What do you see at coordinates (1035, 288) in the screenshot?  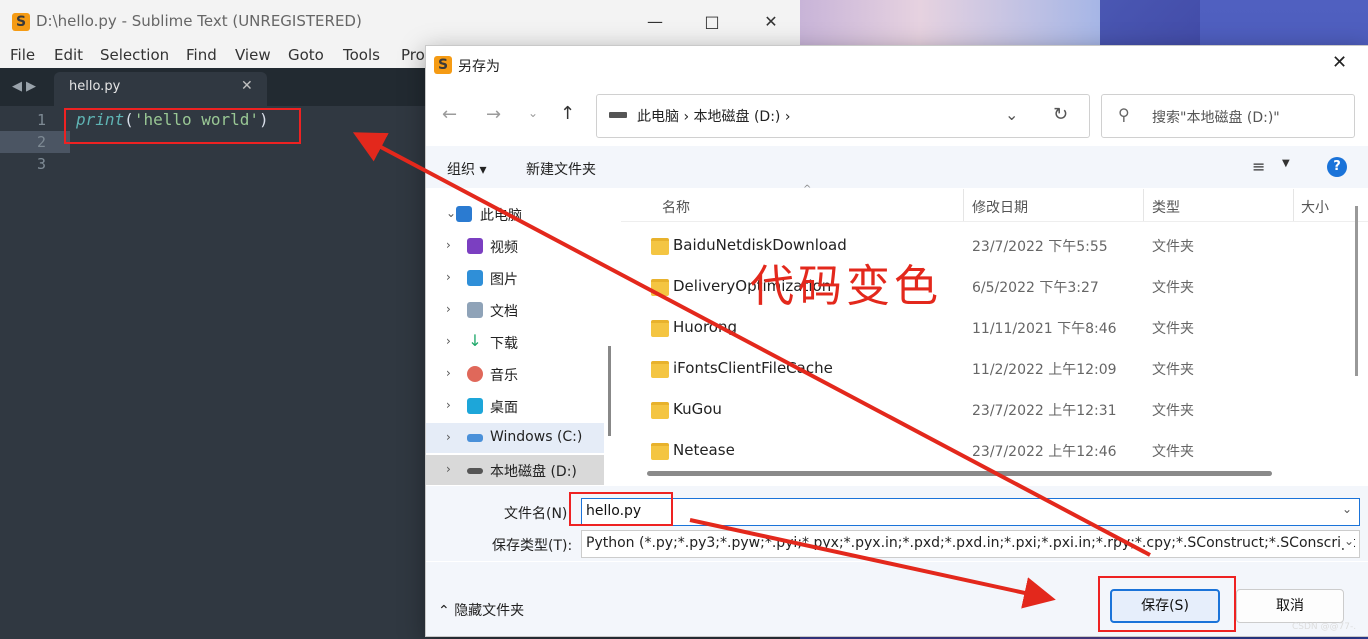 I see `file-date: 6/5/2022 下午3:27` at bounding box center [1035, 288].